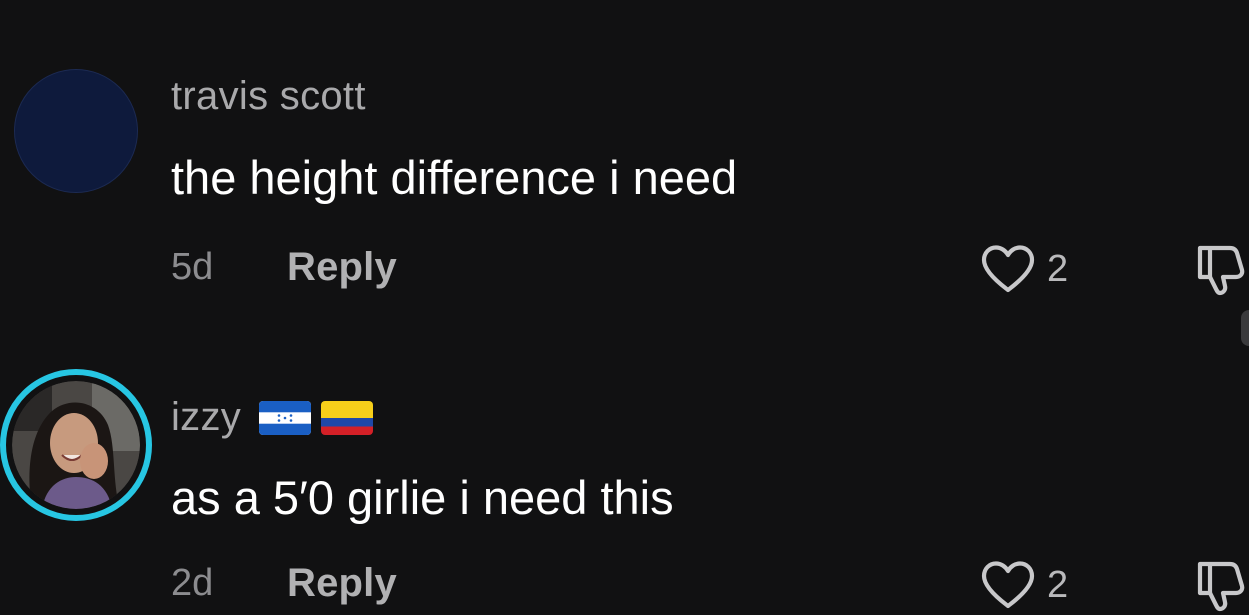  Describe the element at coordinates (422, 497) in the screenshot. I see `comment-text: as a 5′0 girlie i need this` at that location.